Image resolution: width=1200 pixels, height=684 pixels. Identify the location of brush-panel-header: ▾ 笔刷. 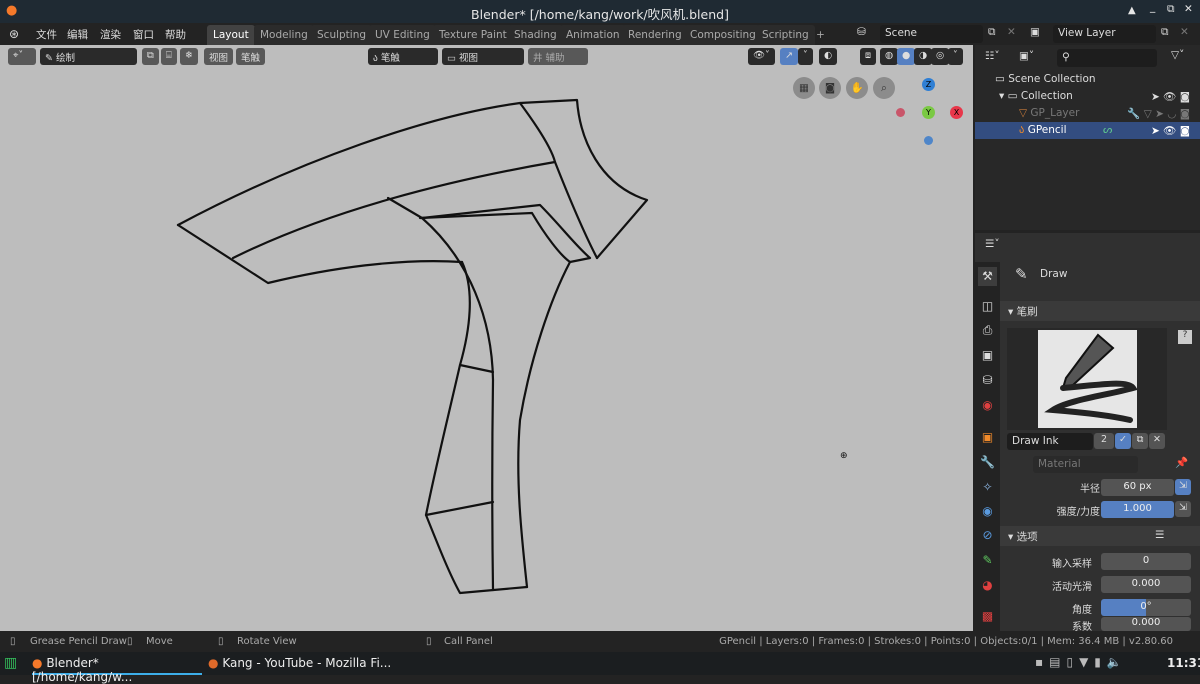
(1100, 311).